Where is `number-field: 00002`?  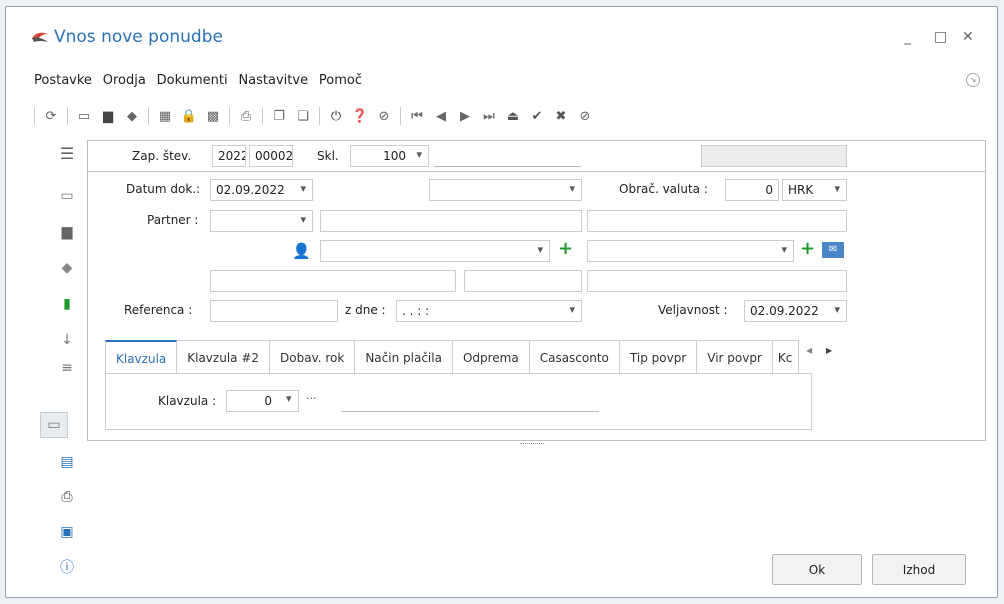 number-field: 00002 is located at coordinates (271, 156).